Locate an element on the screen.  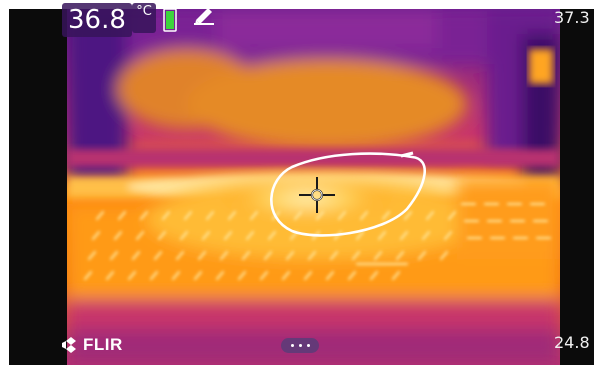
flir-logo: FLIR is located at coordinates (92, 345).